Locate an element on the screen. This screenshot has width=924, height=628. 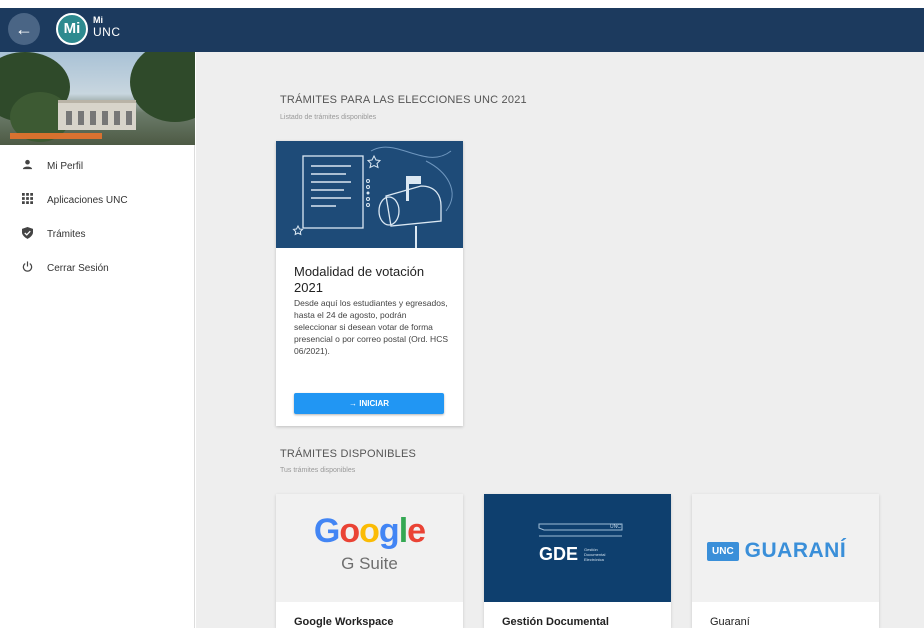
logo-unc-text: UNC is located at coordinates (107, 32).